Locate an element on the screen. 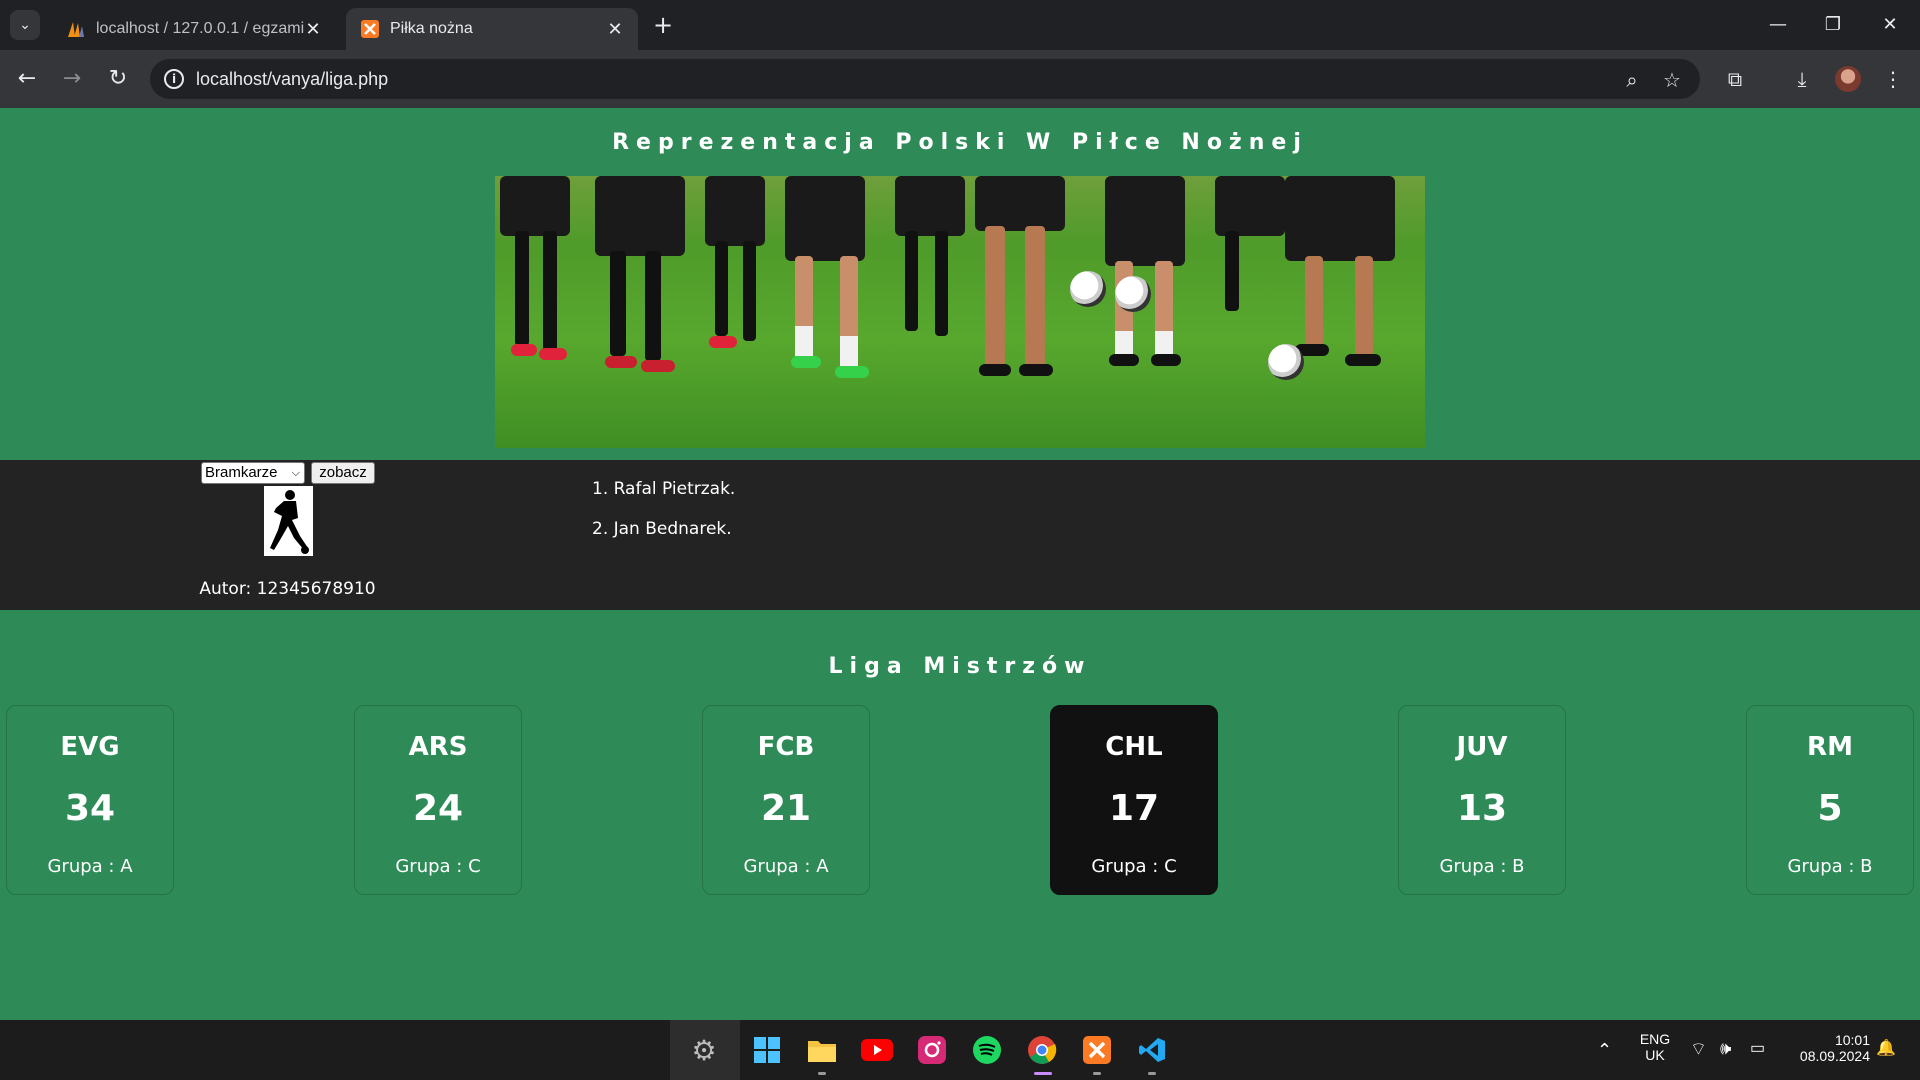 The height and width of the screenshot is (1080, 1920). vscode-icon is located at coordinates (1152, 1050).